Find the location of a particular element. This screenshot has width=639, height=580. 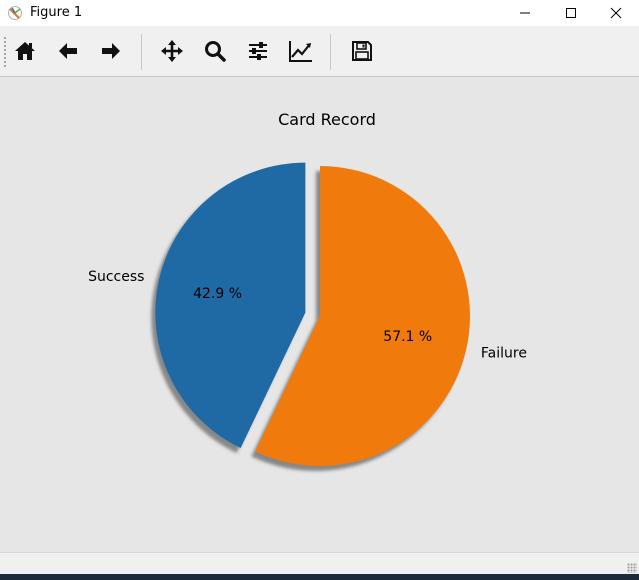

close-button is located at coordinates (616, 13).